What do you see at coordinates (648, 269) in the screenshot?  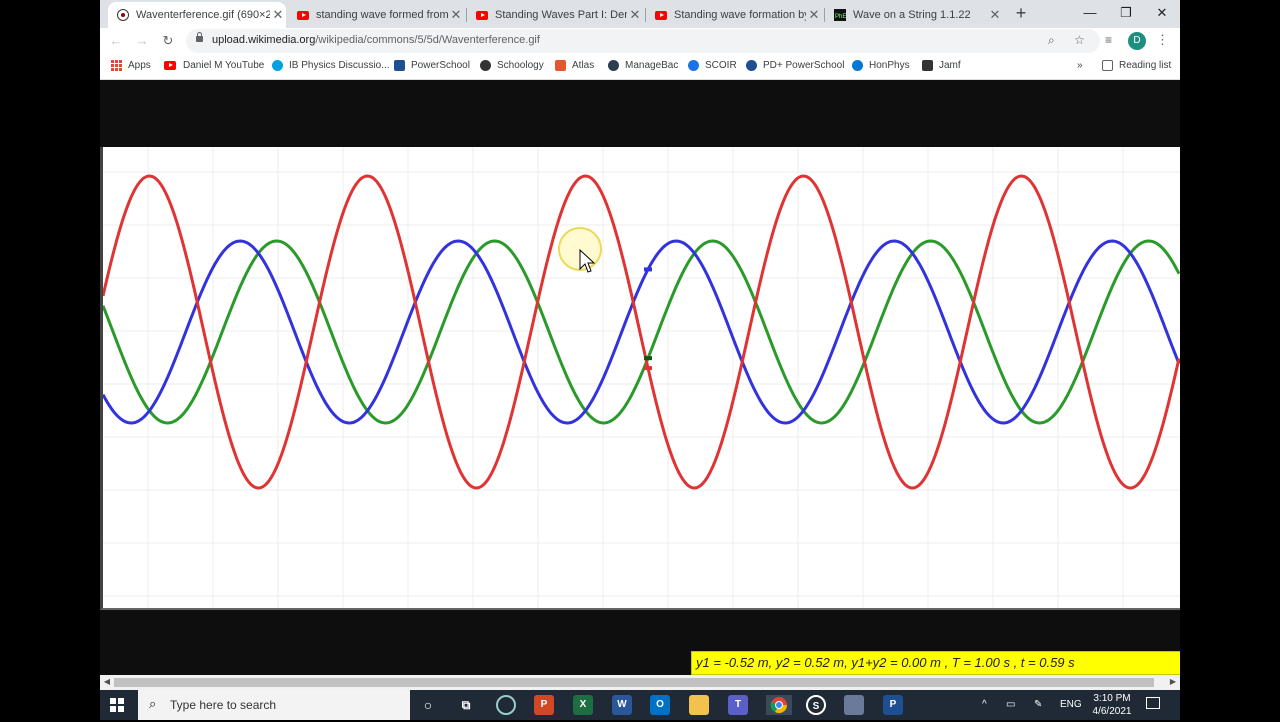 I see `probe-y1-marker` at bounding box center [648, 269].